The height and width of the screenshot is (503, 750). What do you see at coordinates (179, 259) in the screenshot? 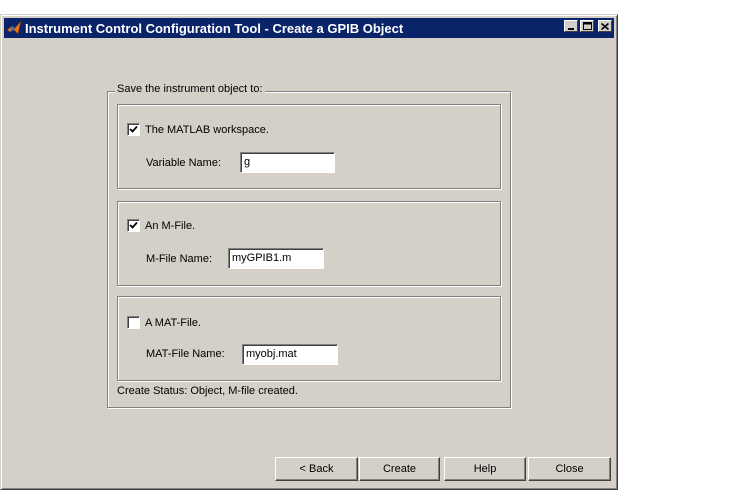
I see `mfile-name-label: M-File Name:` at bounding box center [179, 259].